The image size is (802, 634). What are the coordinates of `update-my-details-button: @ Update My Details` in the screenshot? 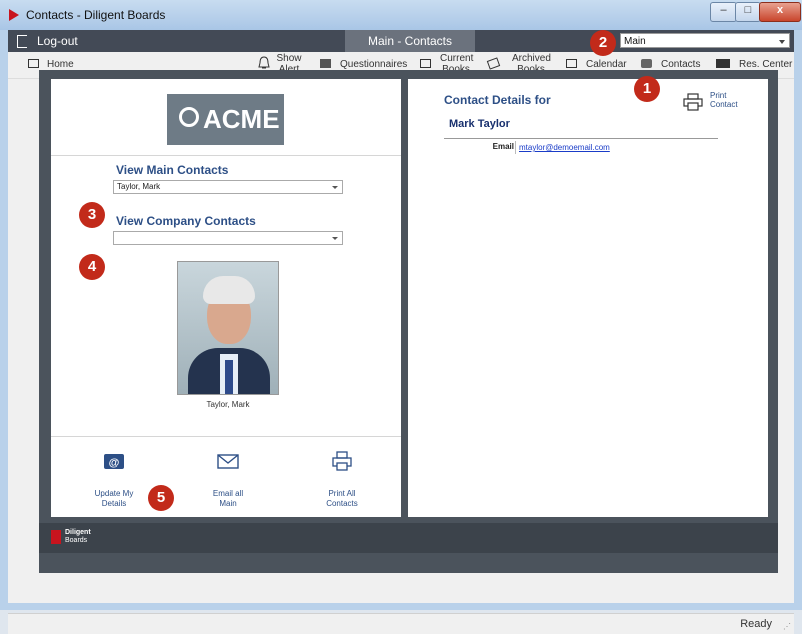 It's located at (114, 479).